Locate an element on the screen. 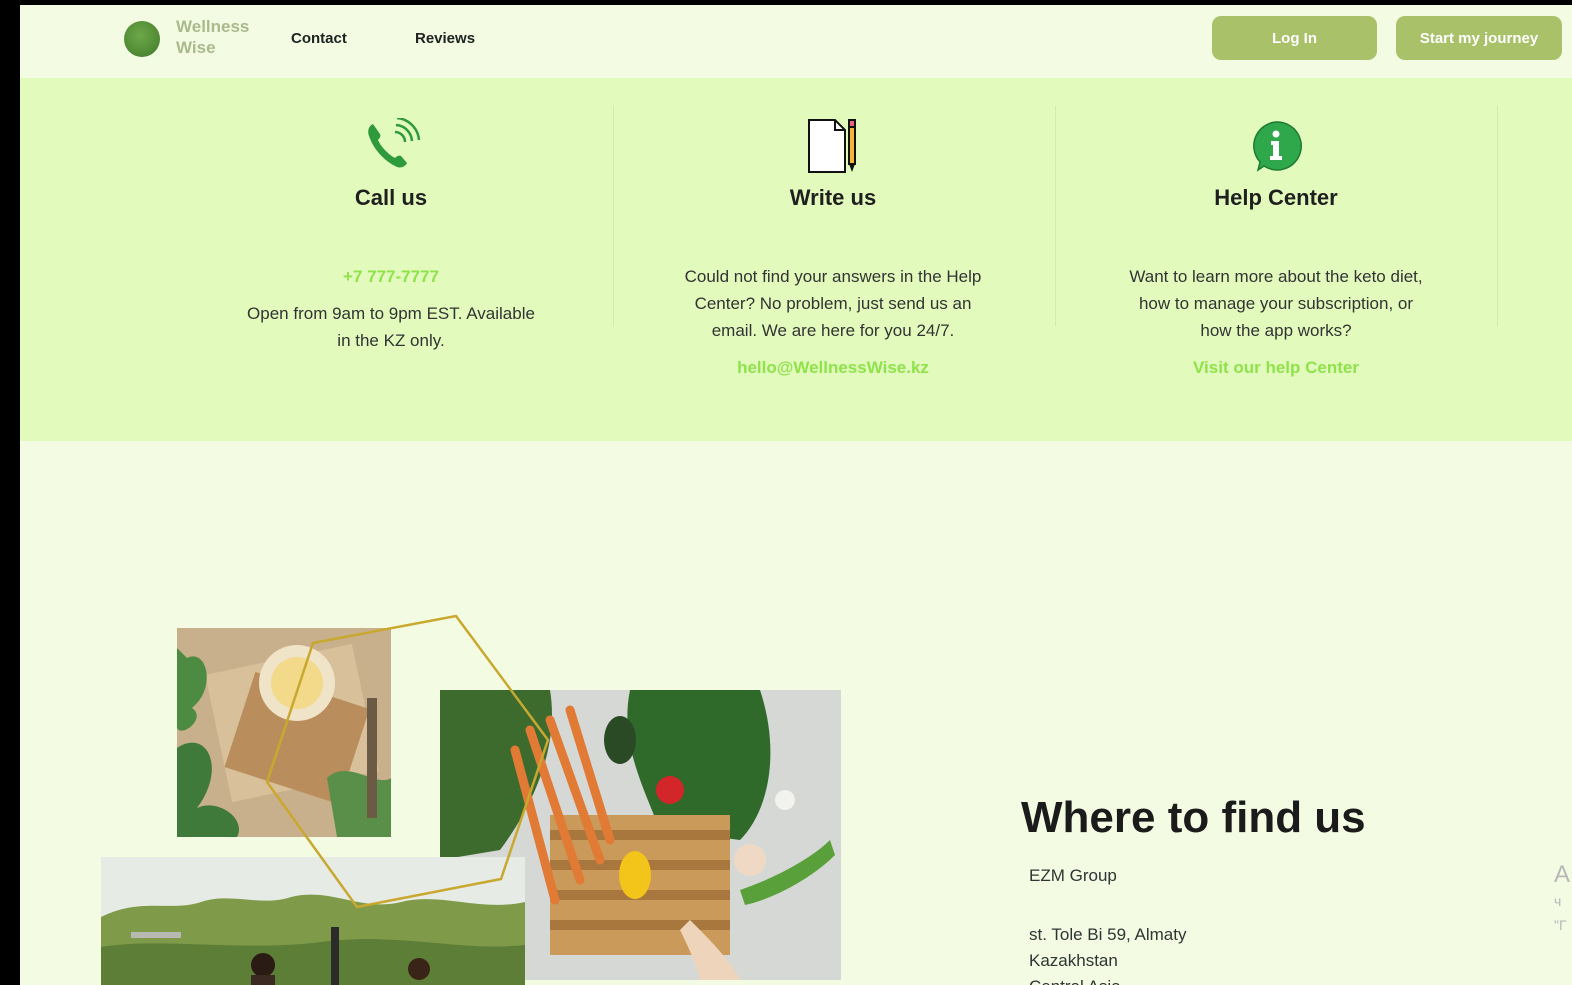 The height and width of the screenshot is (985, 1572). address-line: Central Asia is located at coordinates (1107, 979).